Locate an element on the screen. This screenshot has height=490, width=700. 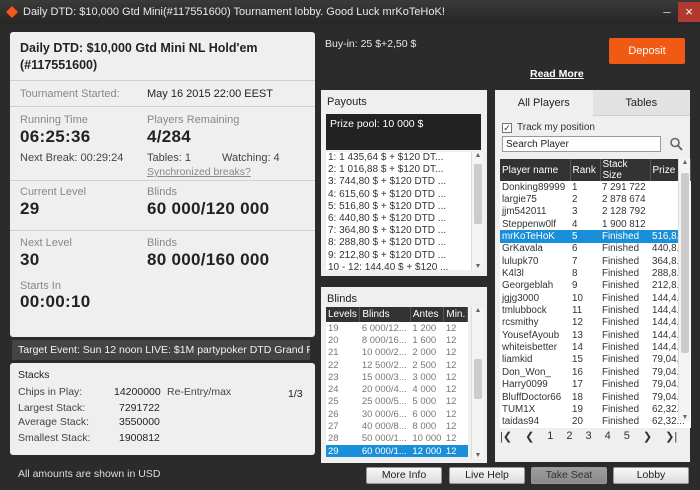
tab-tables: Tables is located at coordinates (641, 103).